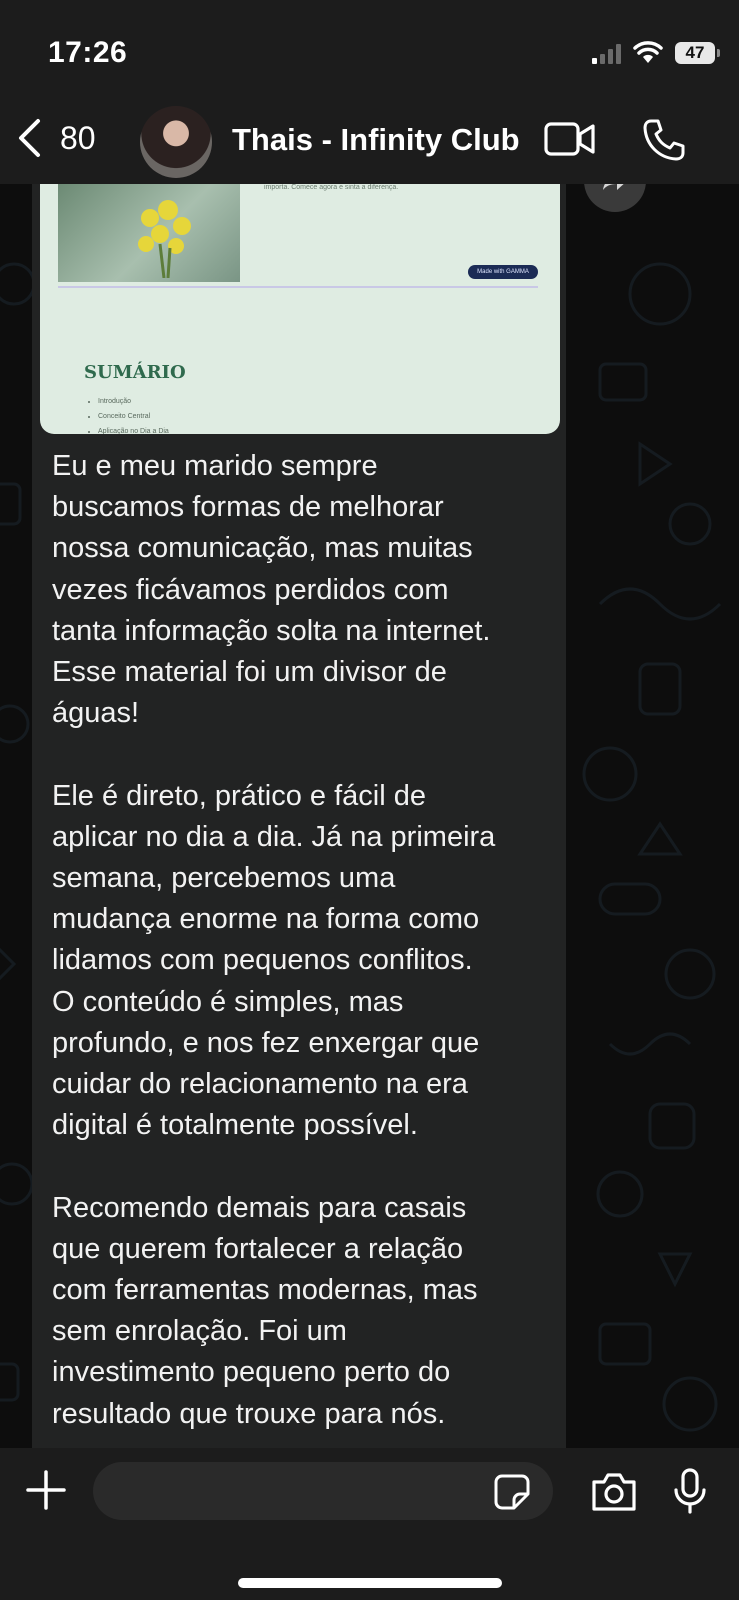 This screenshot has width=739, height=1600. I want to click on plus-icon, so click(46, 1490).